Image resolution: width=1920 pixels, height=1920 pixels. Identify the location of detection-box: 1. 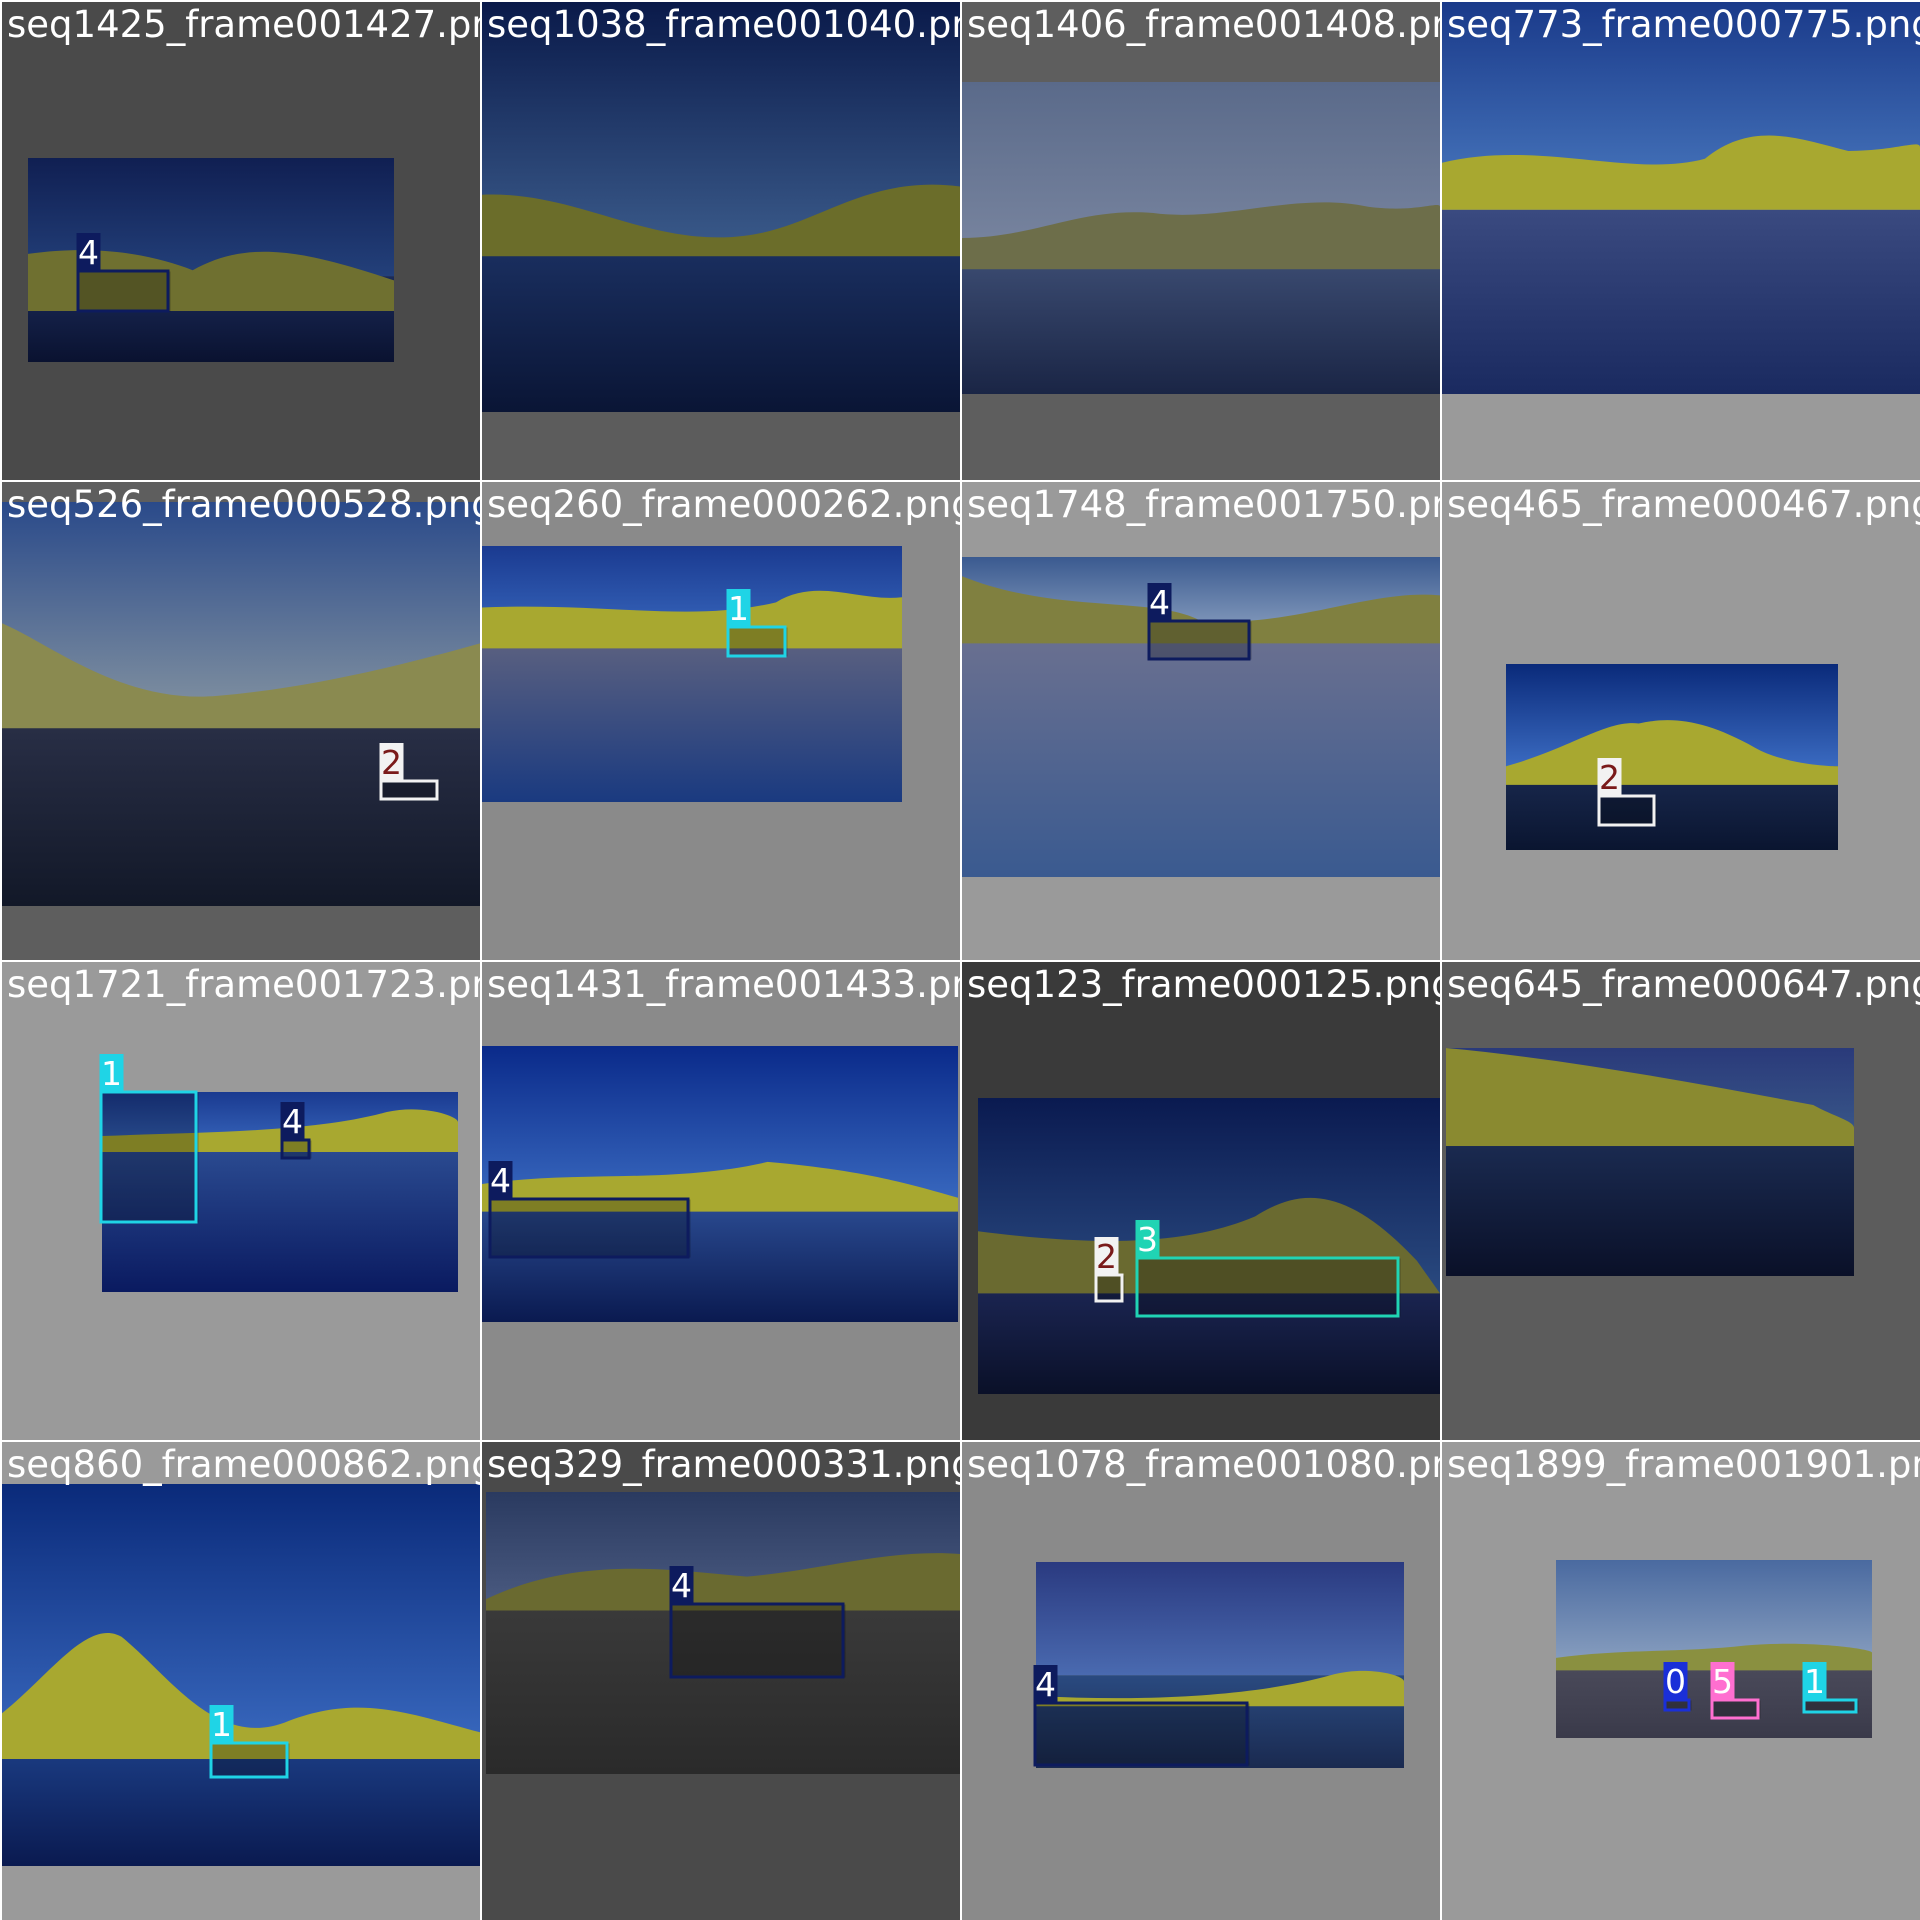
(149, 1139).